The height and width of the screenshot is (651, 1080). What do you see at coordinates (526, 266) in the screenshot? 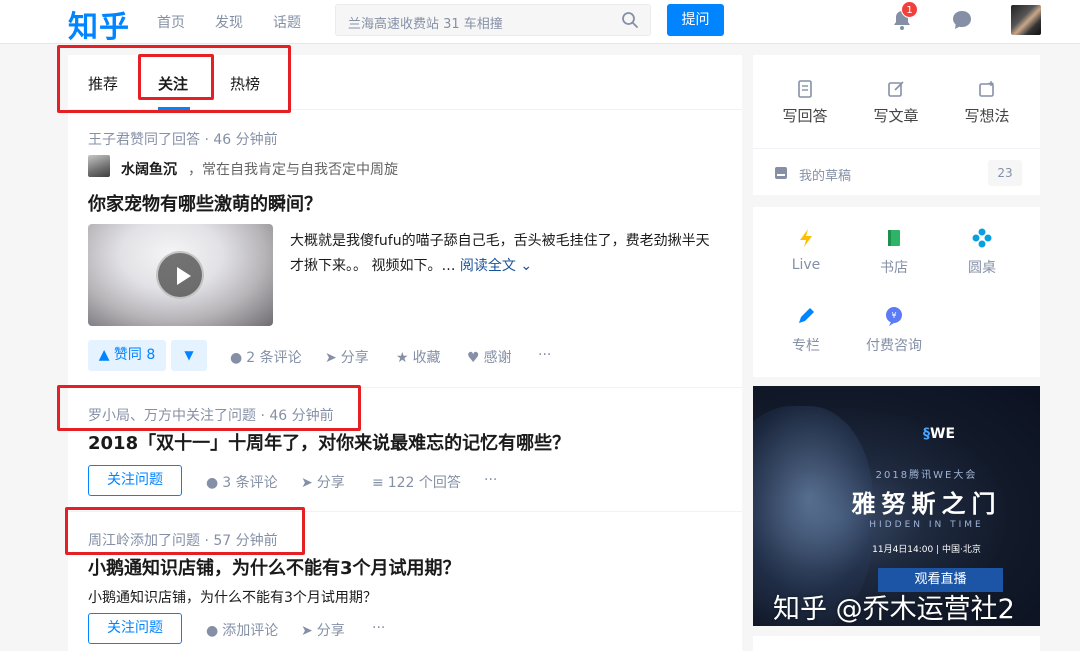
I see `chevron-down-icon: ⌄` at bounding box center [526, 266].